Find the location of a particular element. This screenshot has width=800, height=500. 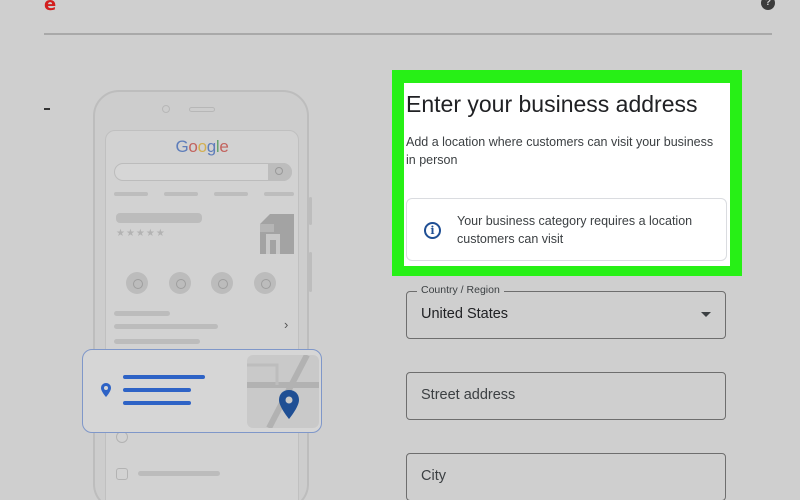

directions-icon is located at coordinates (180, 283).